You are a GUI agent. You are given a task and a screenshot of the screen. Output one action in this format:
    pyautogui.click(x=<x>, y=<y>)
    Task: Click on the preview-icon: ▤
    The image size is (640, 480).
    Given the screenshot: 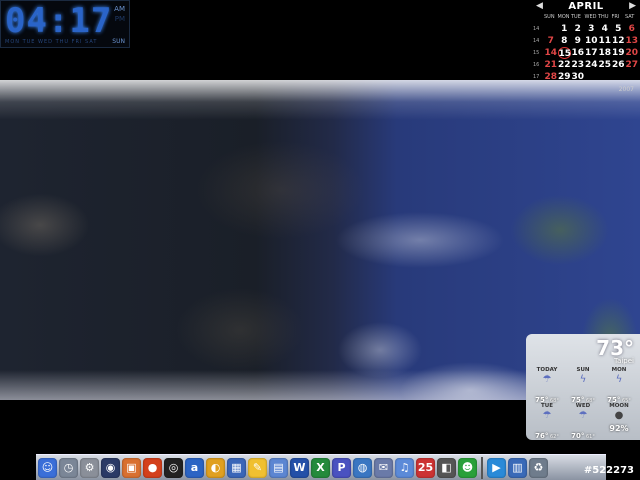 What is the action you would take?
    pyautogui.click(x=278, y=467)
    